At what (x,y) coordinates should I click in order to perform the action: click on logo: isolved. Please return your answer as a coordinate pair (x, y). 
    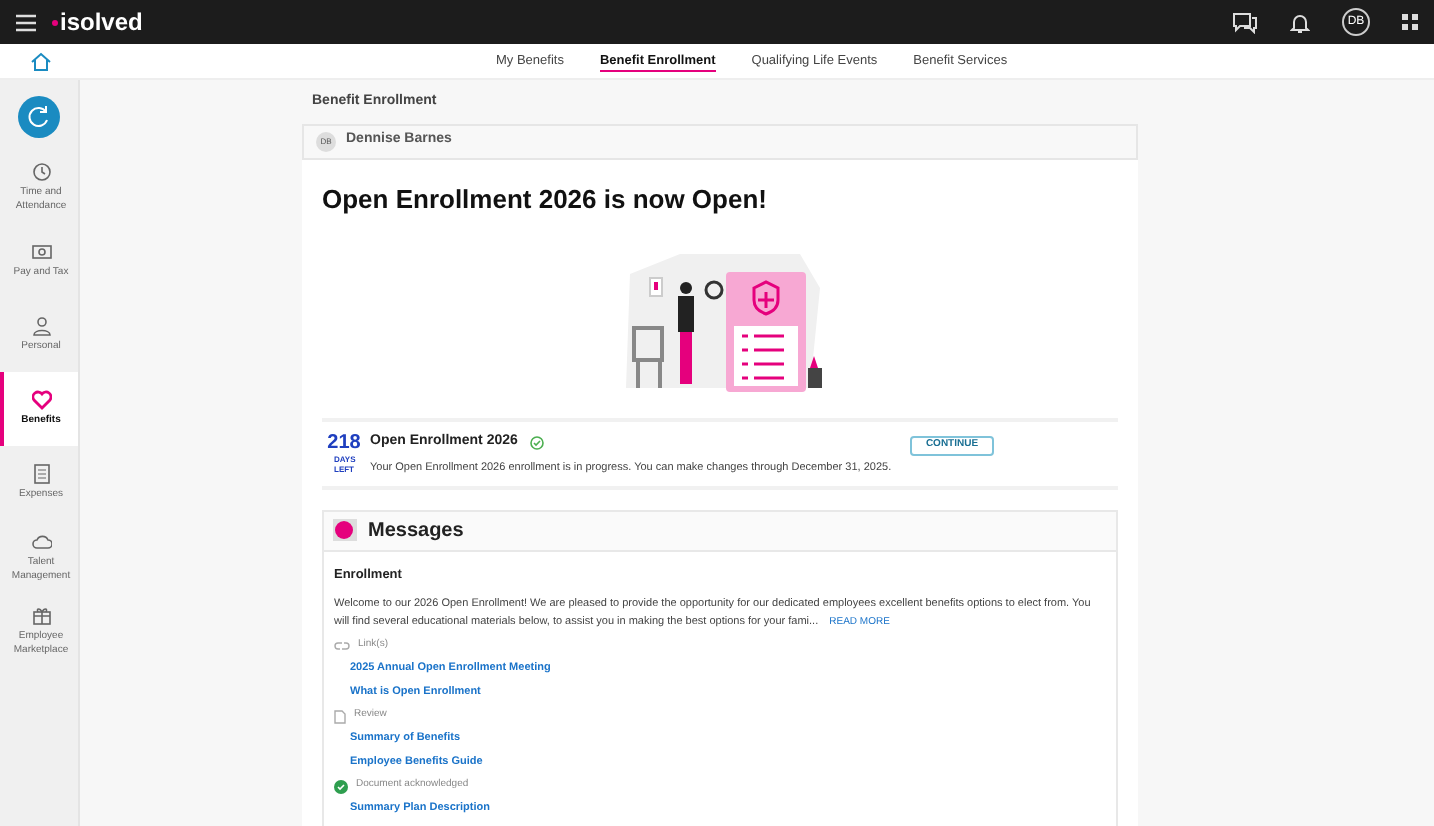
    Looking at the image, I should click on (101, 22).